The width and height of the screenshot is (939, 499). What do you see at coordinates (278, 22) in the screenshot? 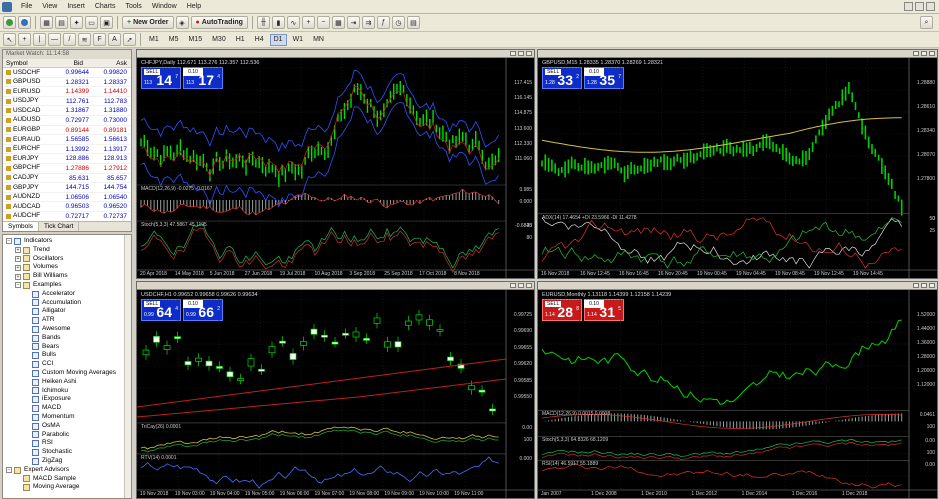
I see `candlestick-button: ▮` at bounding box center [278, 22].